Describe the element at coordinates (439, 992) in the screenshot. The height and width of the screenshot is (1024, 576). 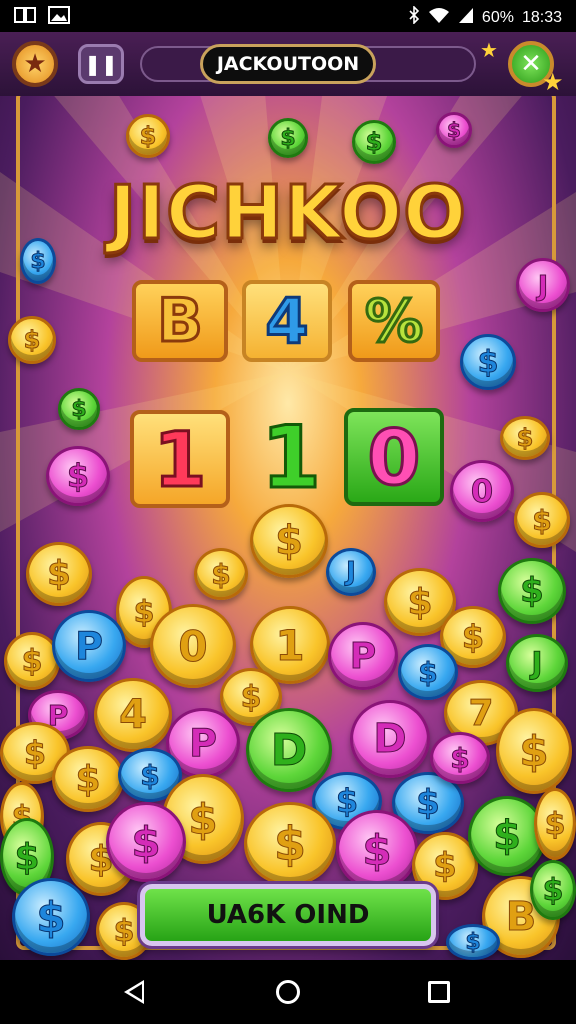
I see `recents-icon` at that location.